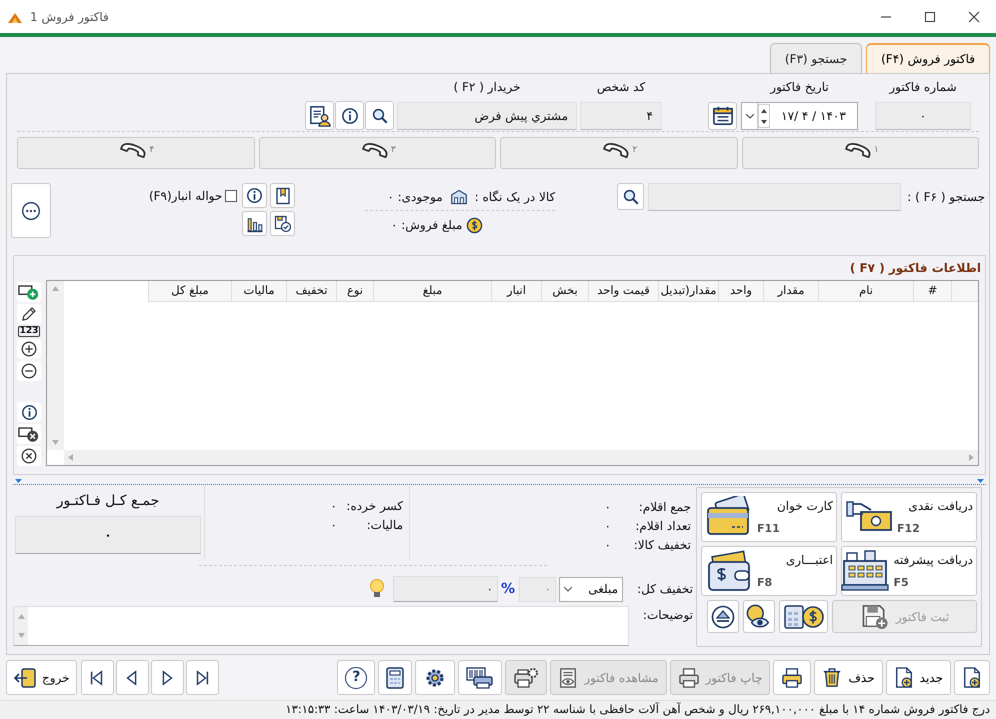 The image size is (996, 719). What do you see at coordinates (283, 223) in the screenshot?
I see `check-button` at bounding box center [283, 223].